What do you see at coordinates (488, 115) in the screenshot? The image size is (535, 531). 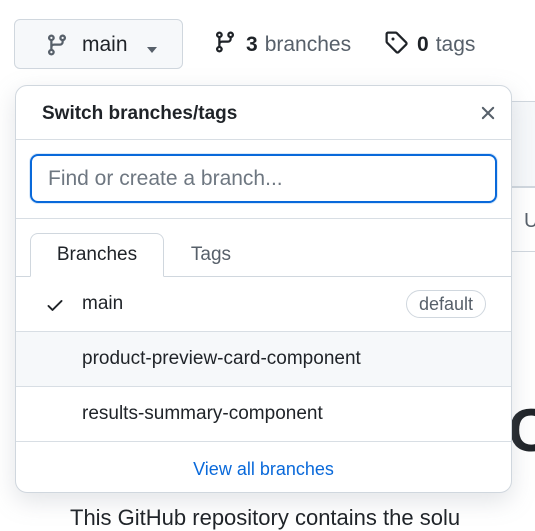 I see `close-icon` at bounding box center [488, 115].